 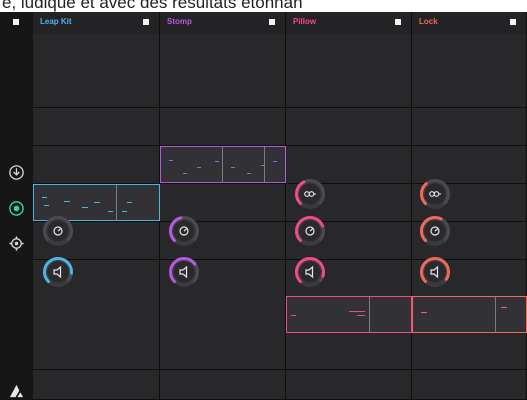 I want to click on sidebar, so click(x=17, y=205).